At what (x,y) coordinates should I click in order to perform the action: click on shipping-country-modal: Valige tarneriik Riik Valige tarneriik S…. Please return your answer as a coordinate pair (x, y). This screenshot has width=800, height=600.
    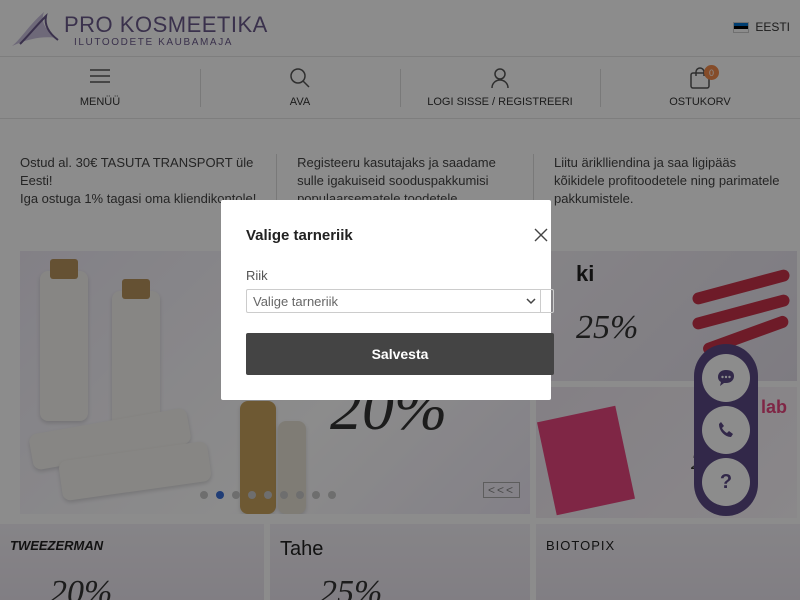
    Looking at the image, I should click on (387, 300).